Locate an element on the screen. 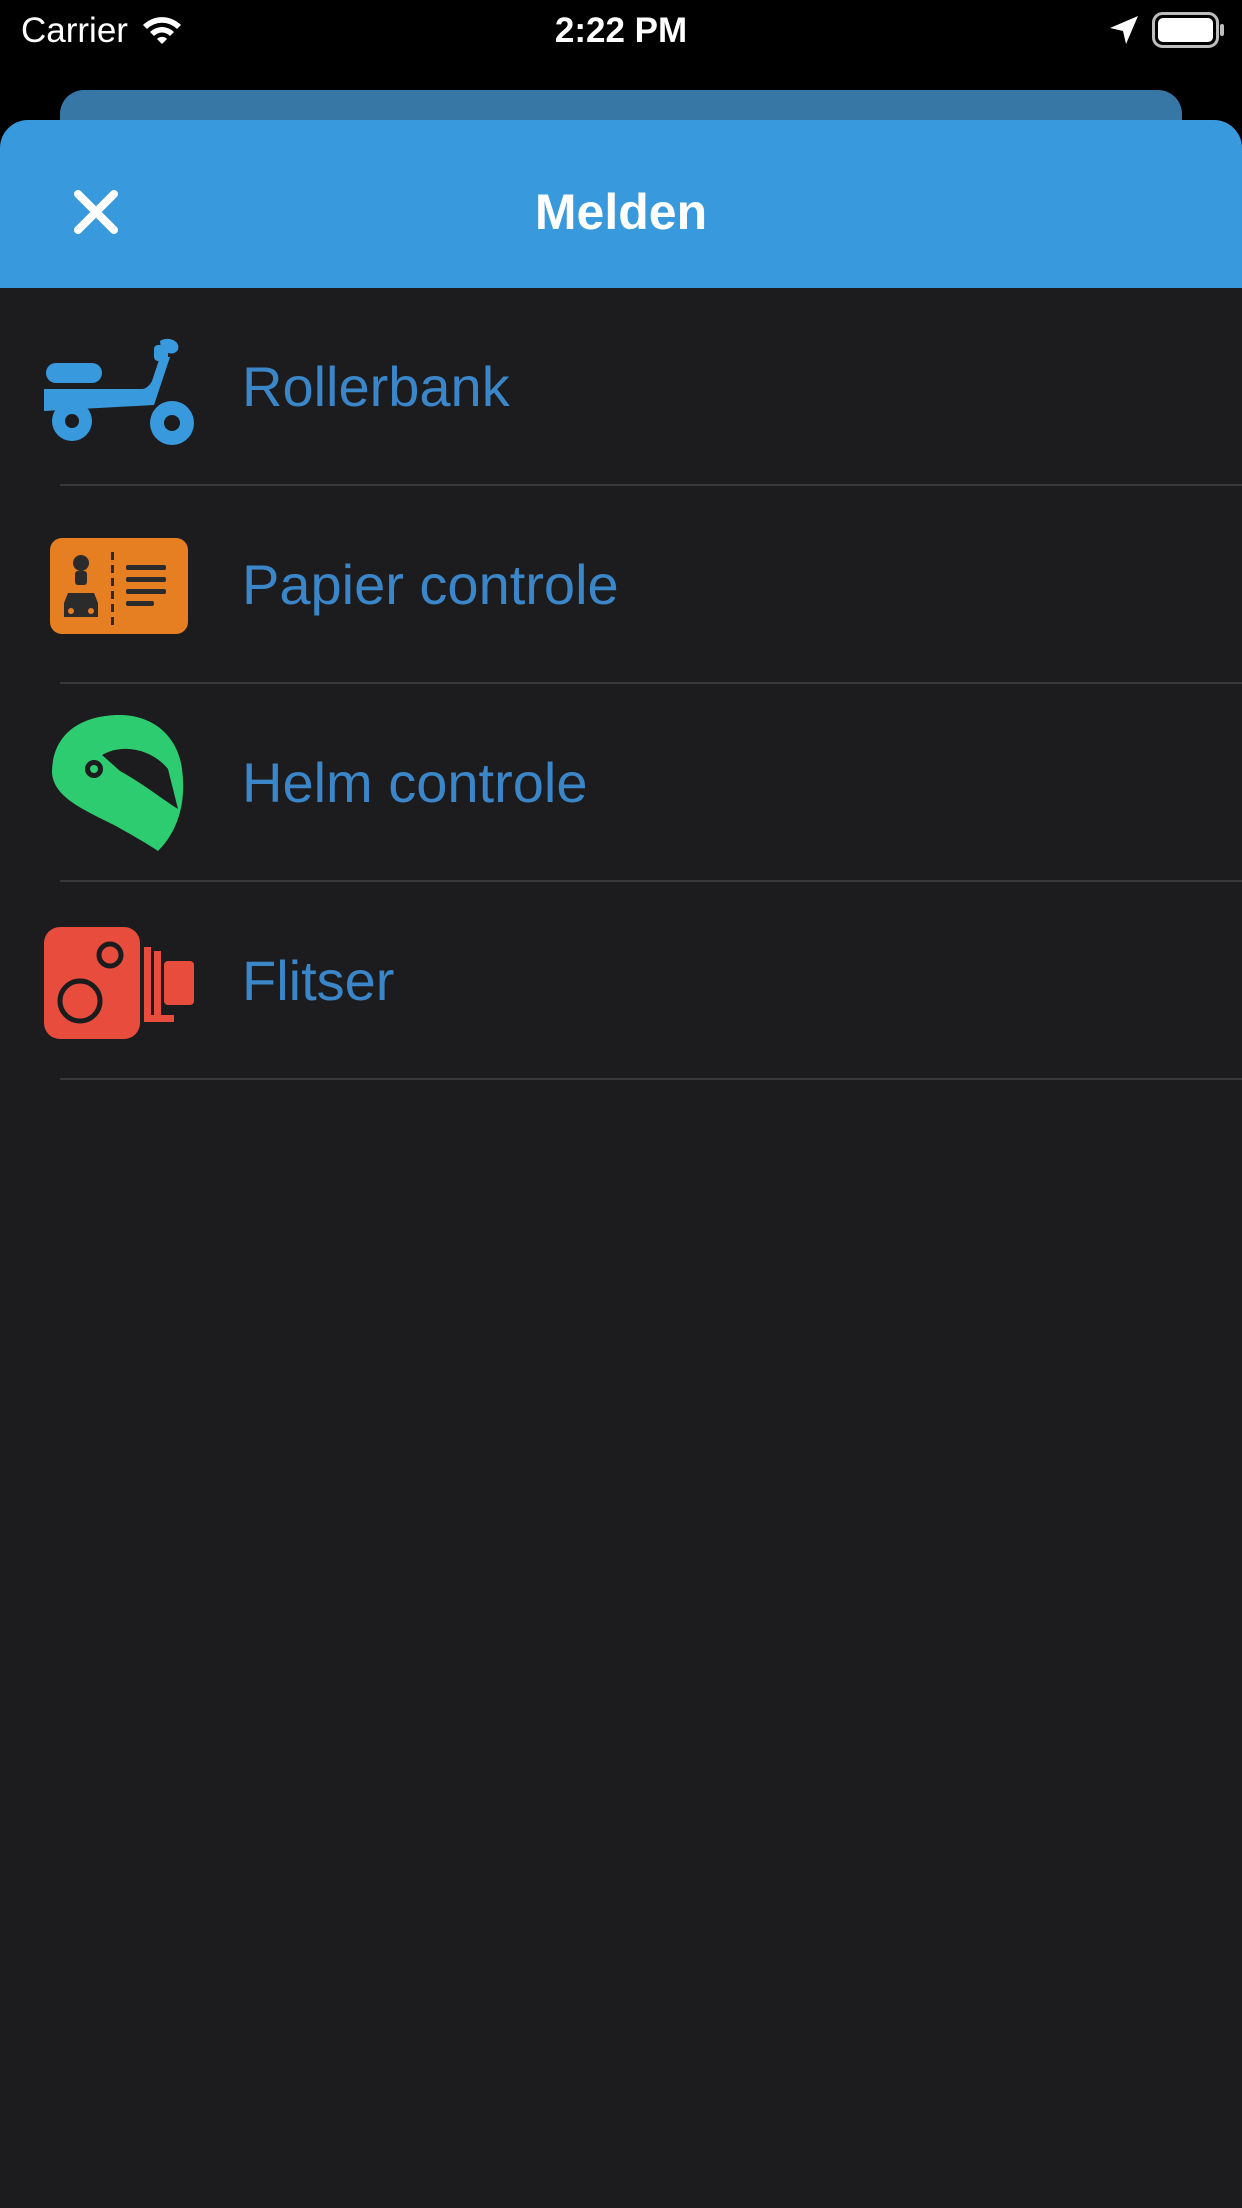 The height and width of the screenshot is (2208, 1242). status-indicators is located at coordinates (1167, 30).